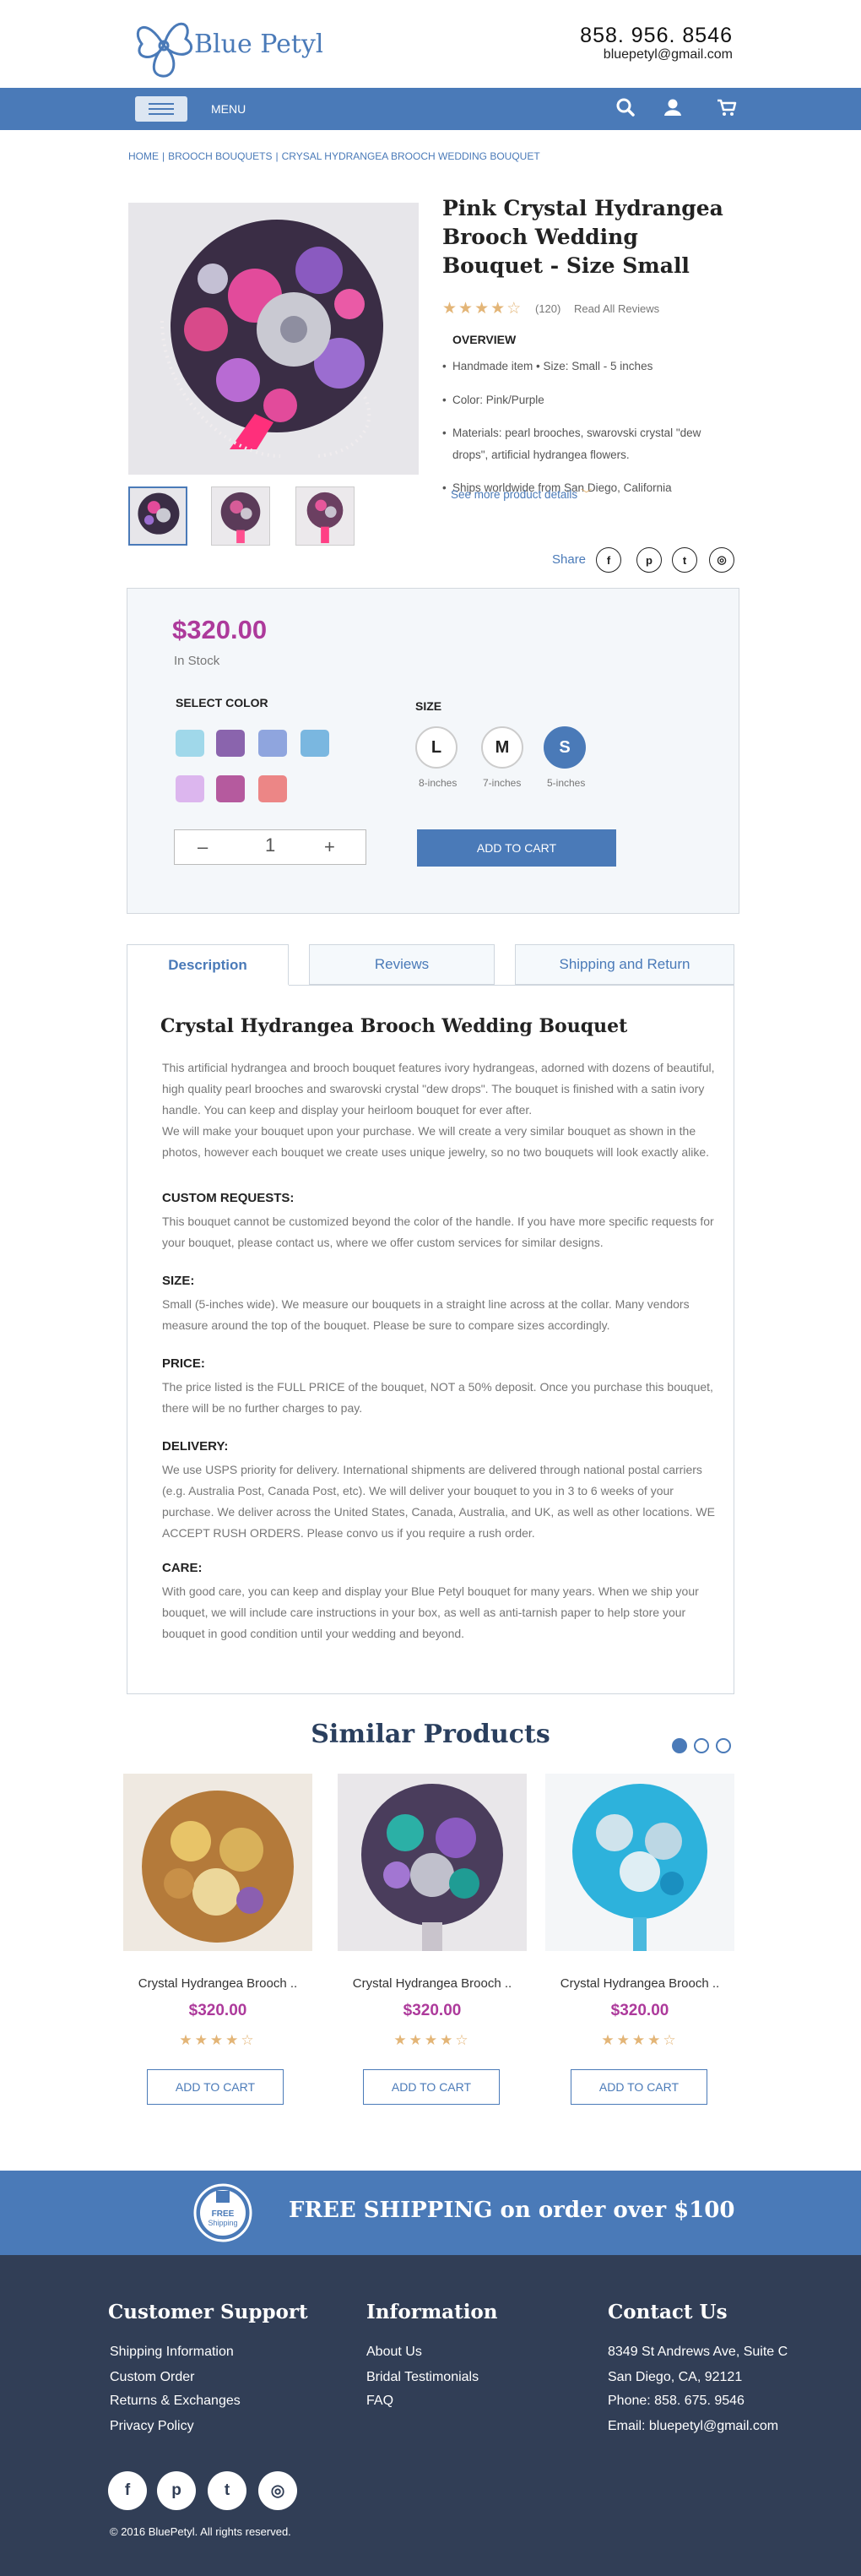  What do you see at coordinates (183, 1363) in the screenshot?
I see `price-heading: PRICE:` at bounding box center [183, 1363].